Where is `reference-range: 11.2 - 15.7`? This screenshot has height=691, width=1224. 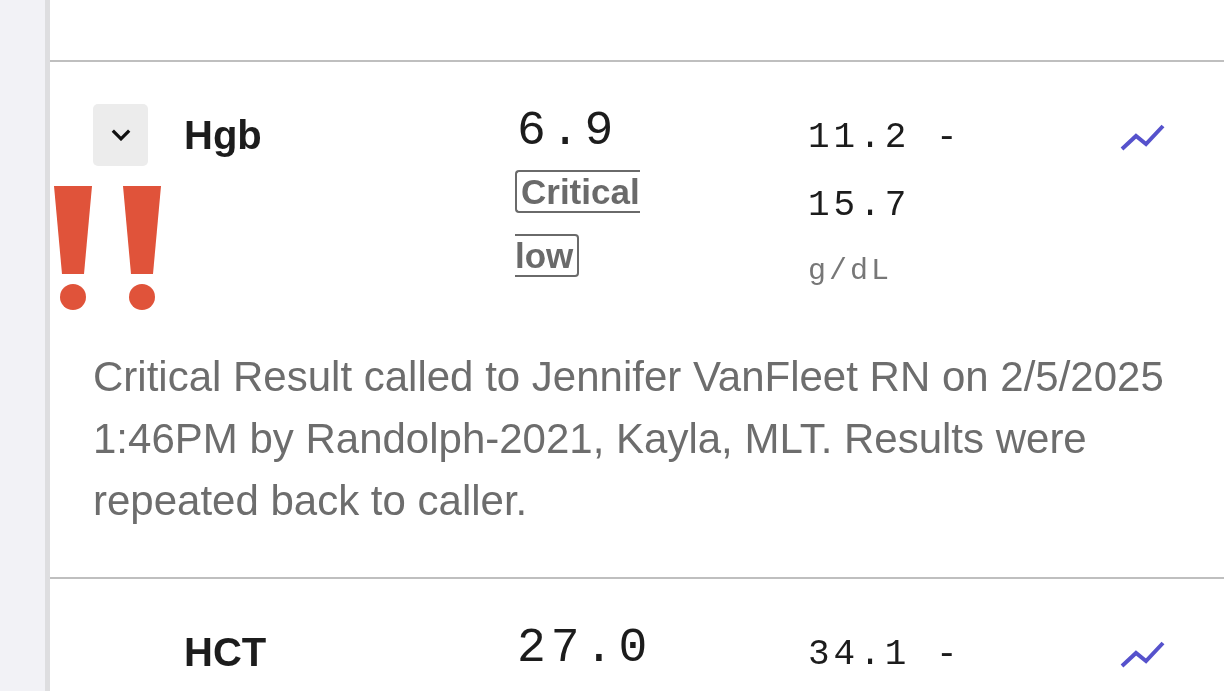 reference-range: 11.2 - 15.7 is located at coordinates (885, 172).